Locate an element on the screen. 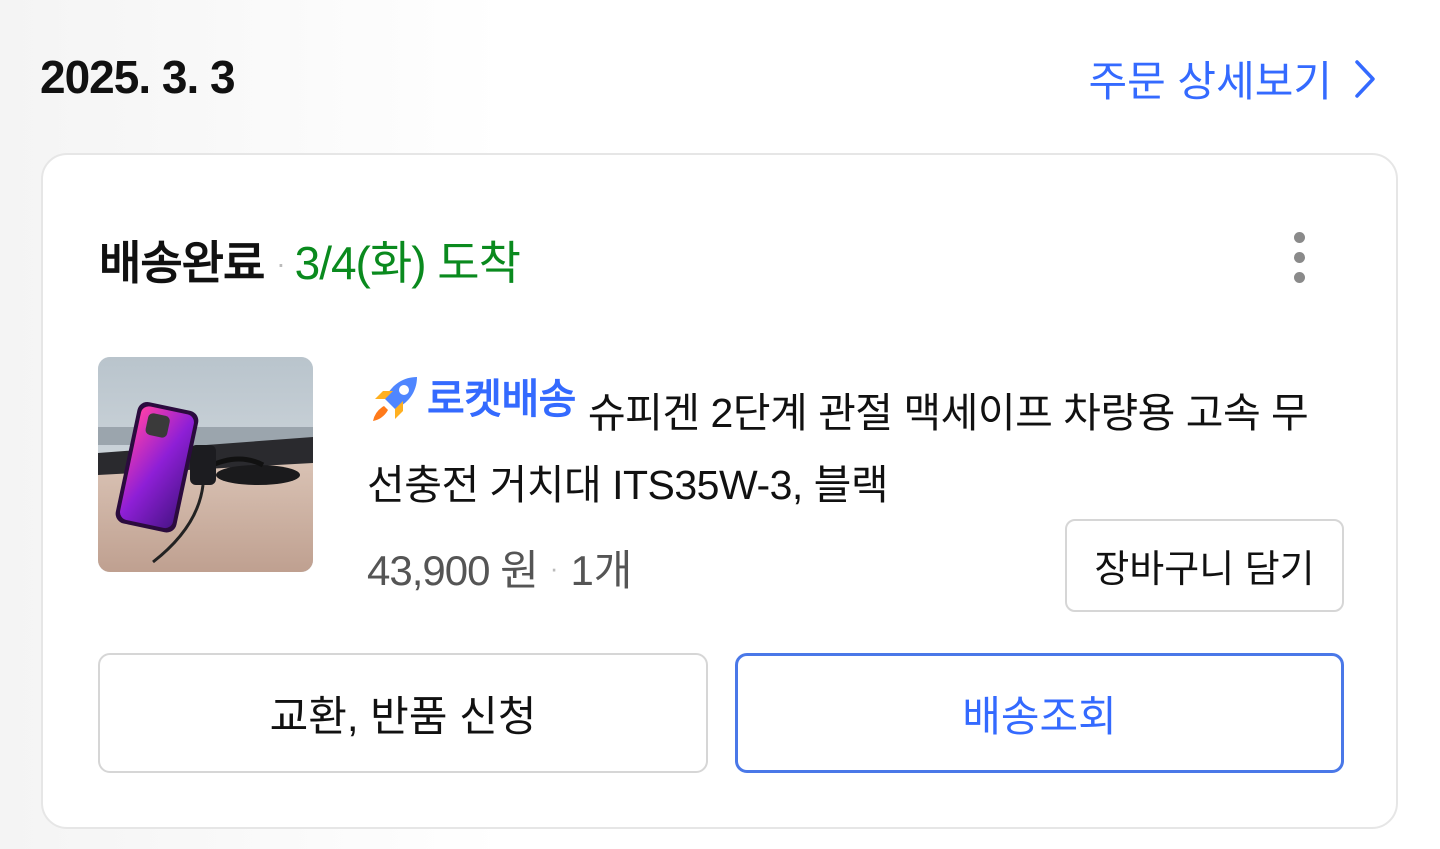 The height and width of the screenshot is (849, 1440). add-to-cart-button: 장바구니 담기 is located at coordinates (1204, 565).